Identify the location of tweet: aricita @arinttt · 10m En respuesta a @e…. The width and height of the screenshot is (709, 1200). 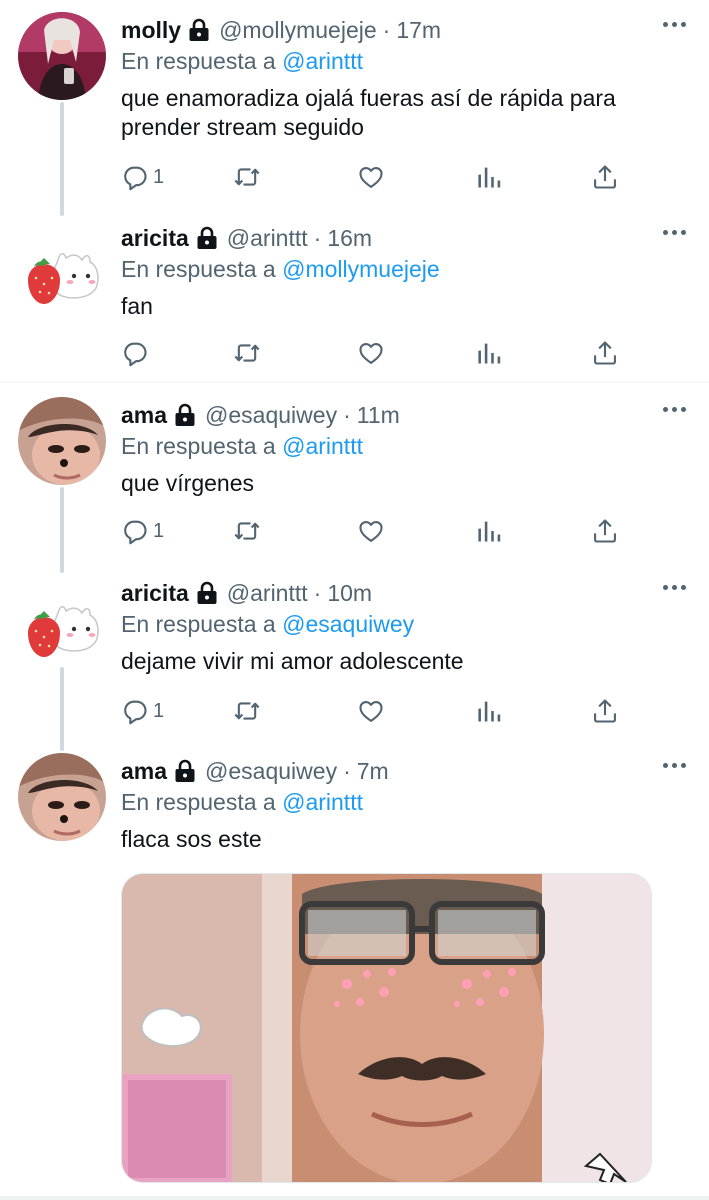
(354, 662).